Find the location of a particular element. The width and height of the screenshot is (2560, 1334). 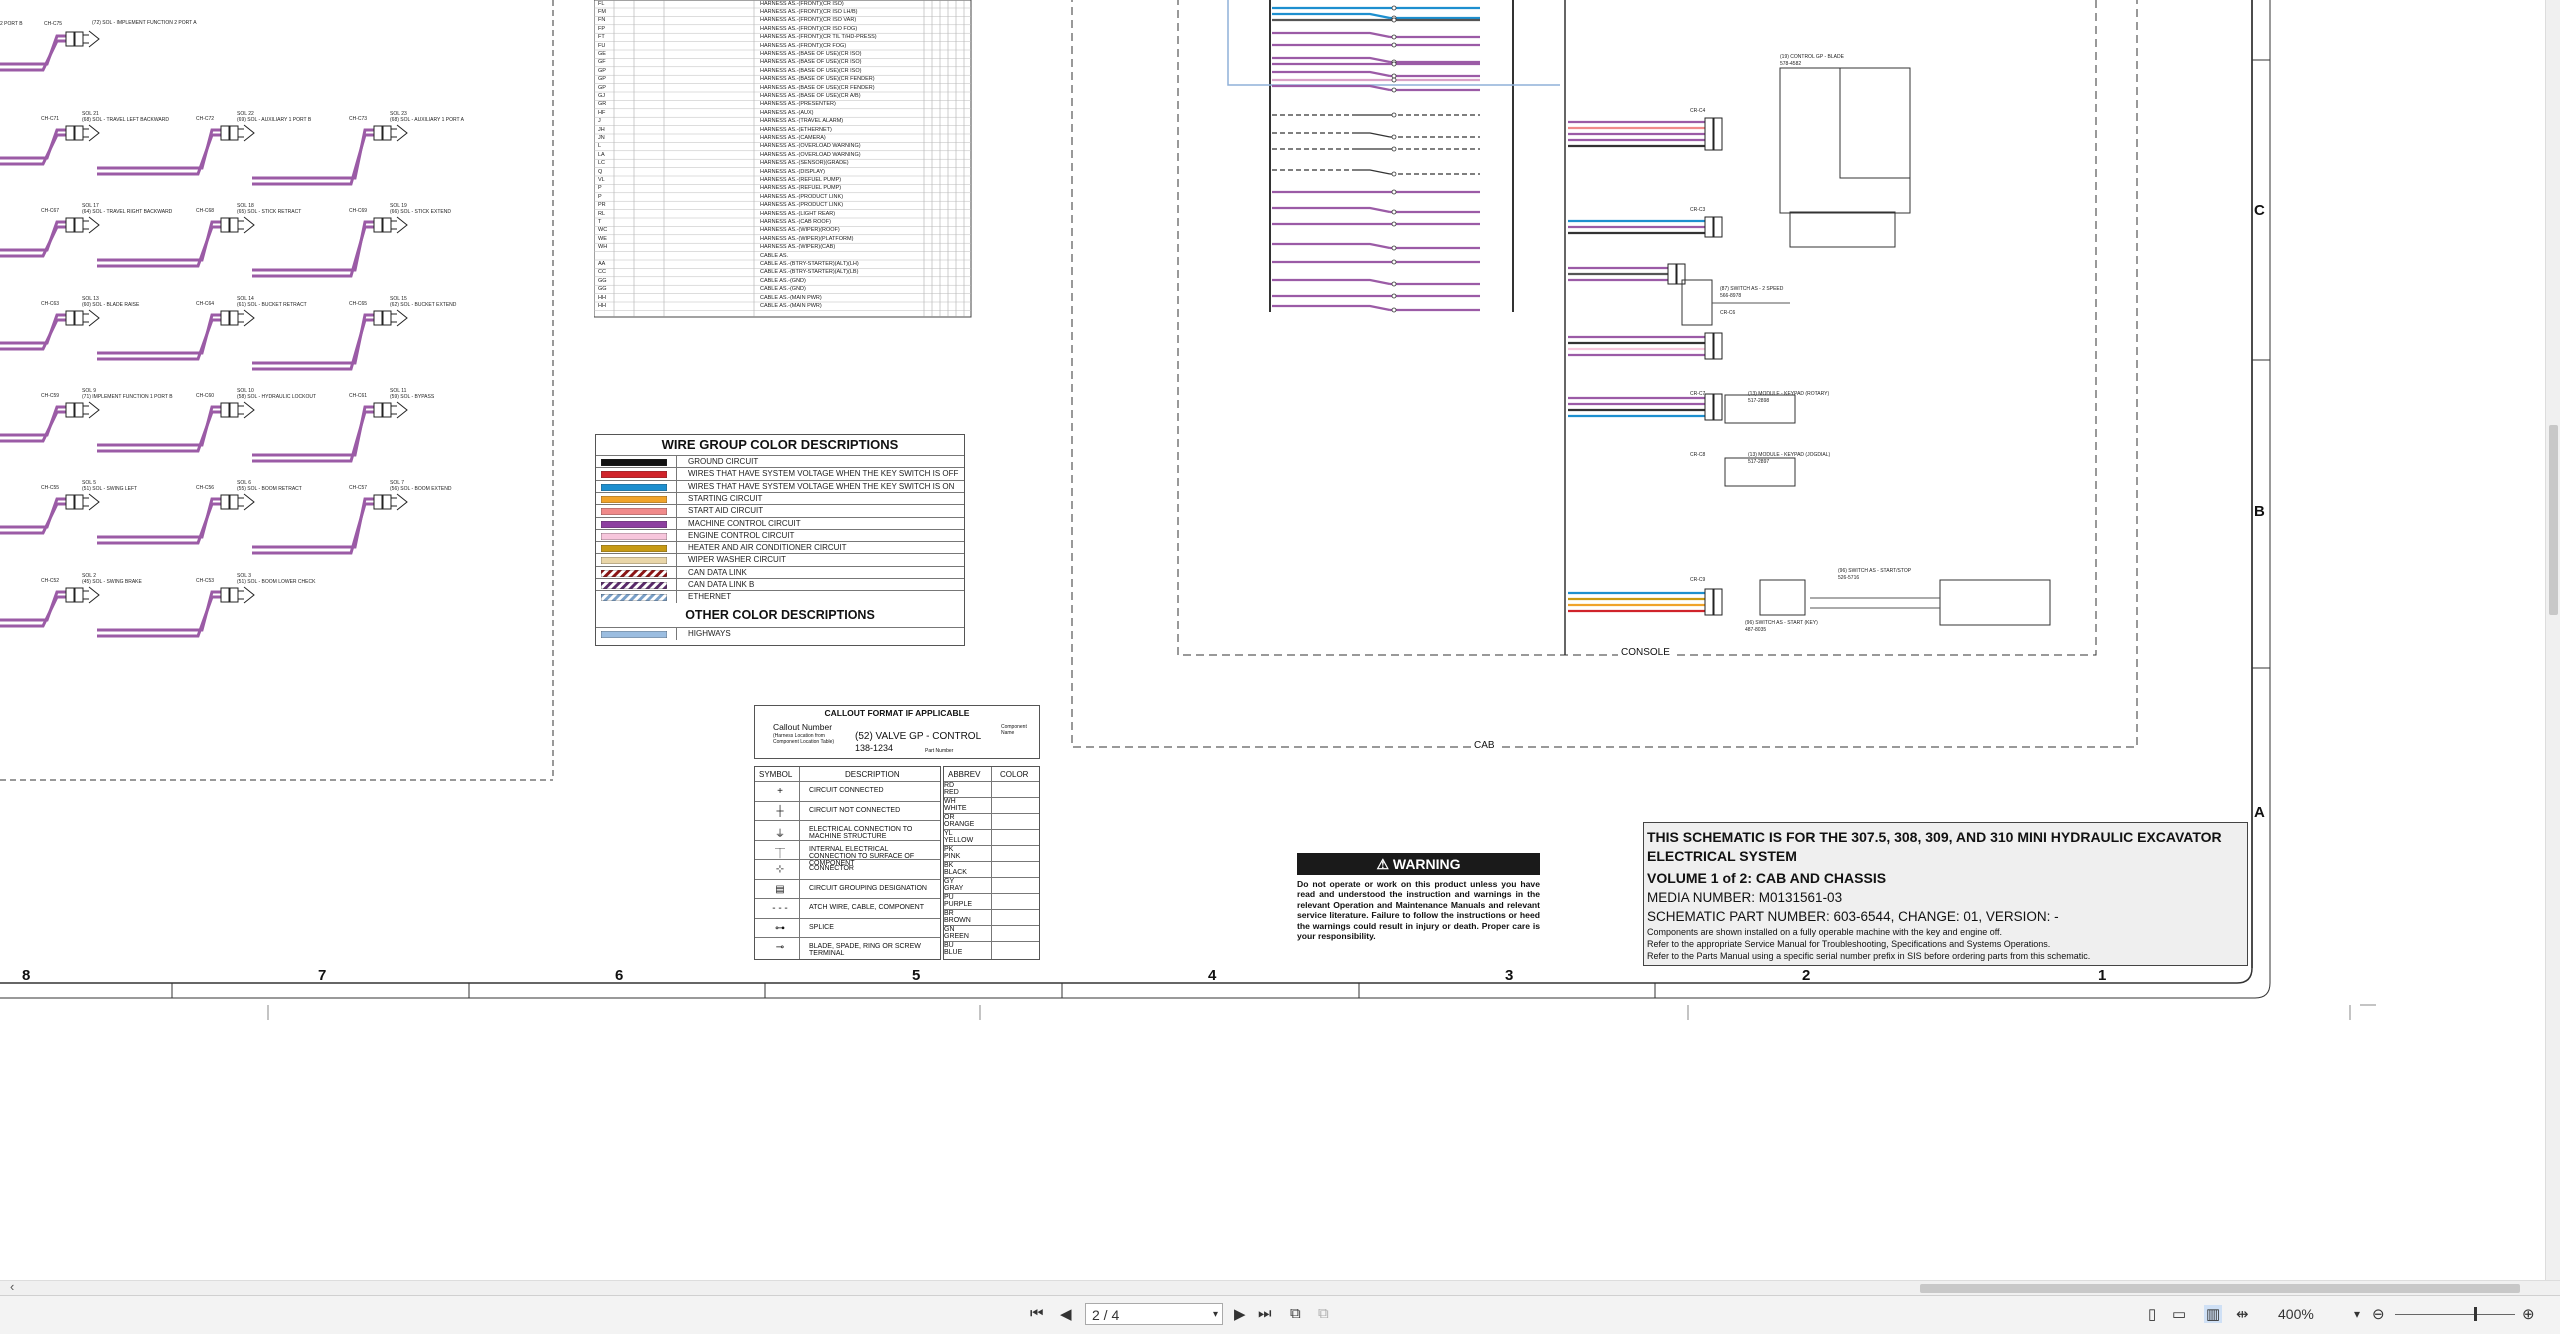

component-label: 517-2898 is located at coordinates (1759, 401).